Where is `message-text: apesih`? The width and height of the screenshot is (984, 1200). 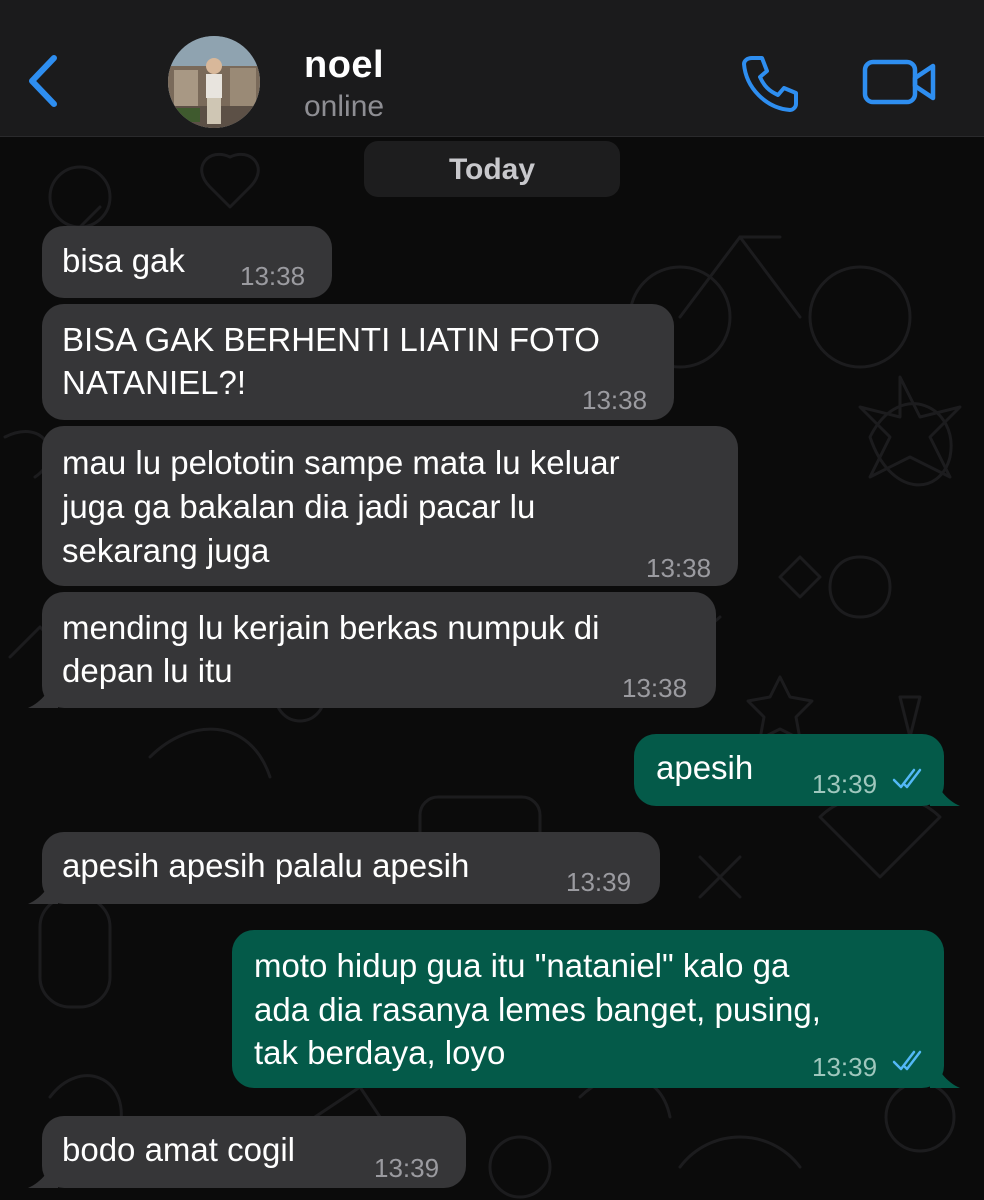 message-text: apesih is located at coordinates (705, 767).